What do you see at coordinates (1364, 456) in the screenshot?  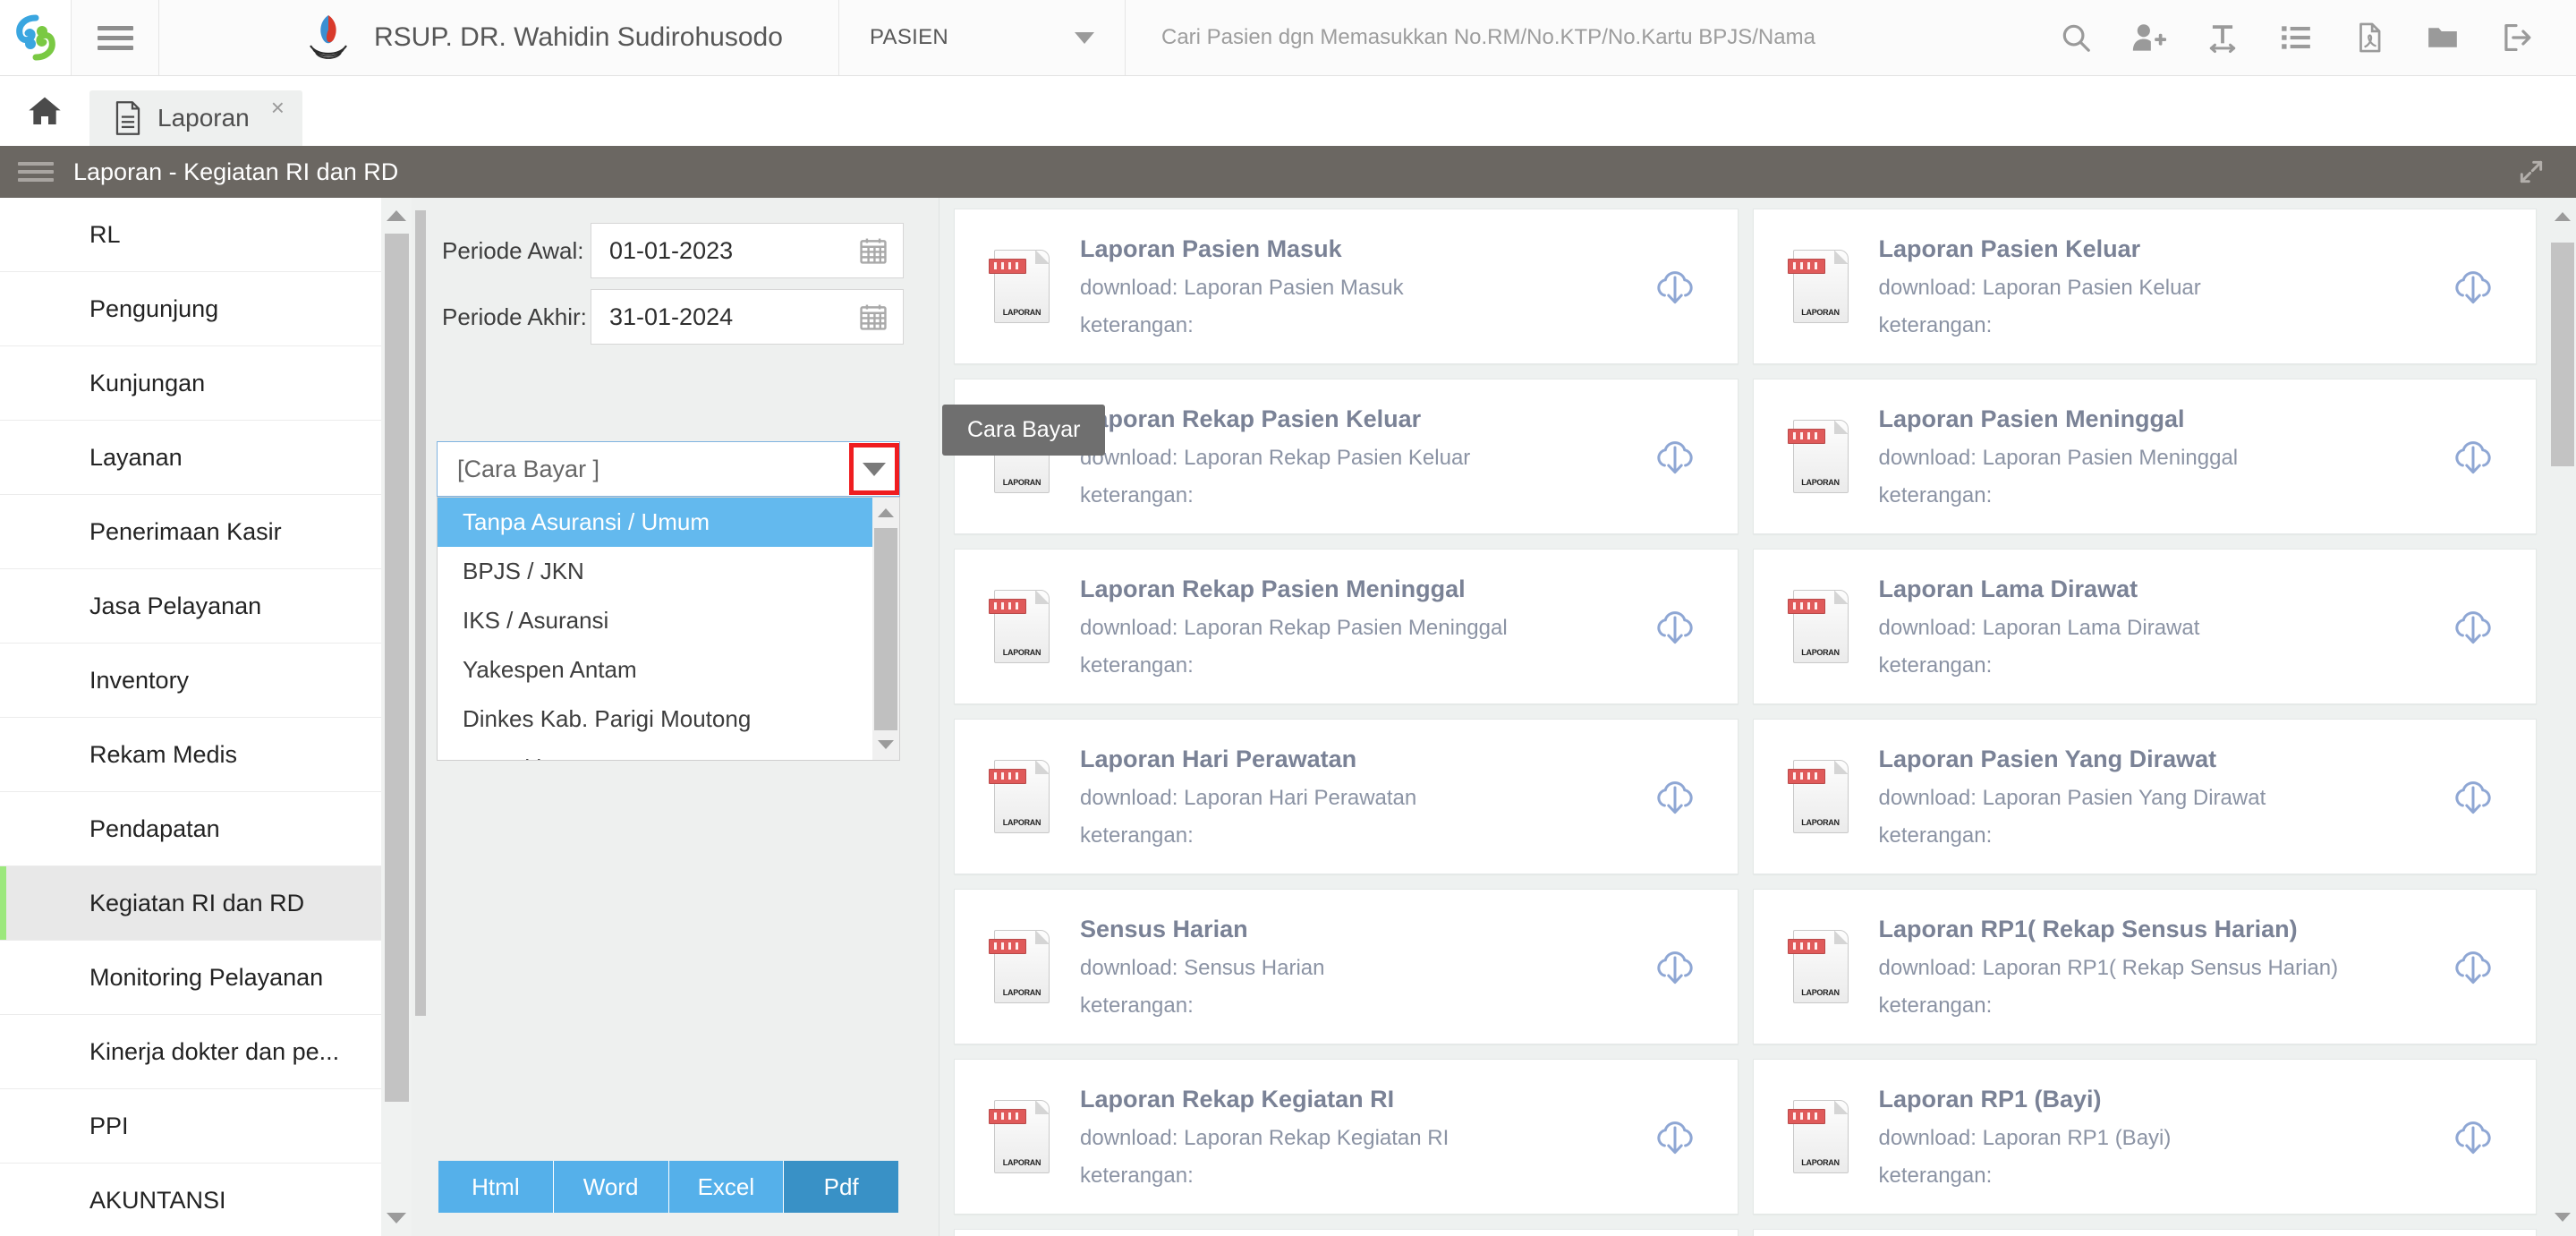 I see `report-card-text: Laporan Rekap Pasien Keluar download` at bounding box center [1364, 456].